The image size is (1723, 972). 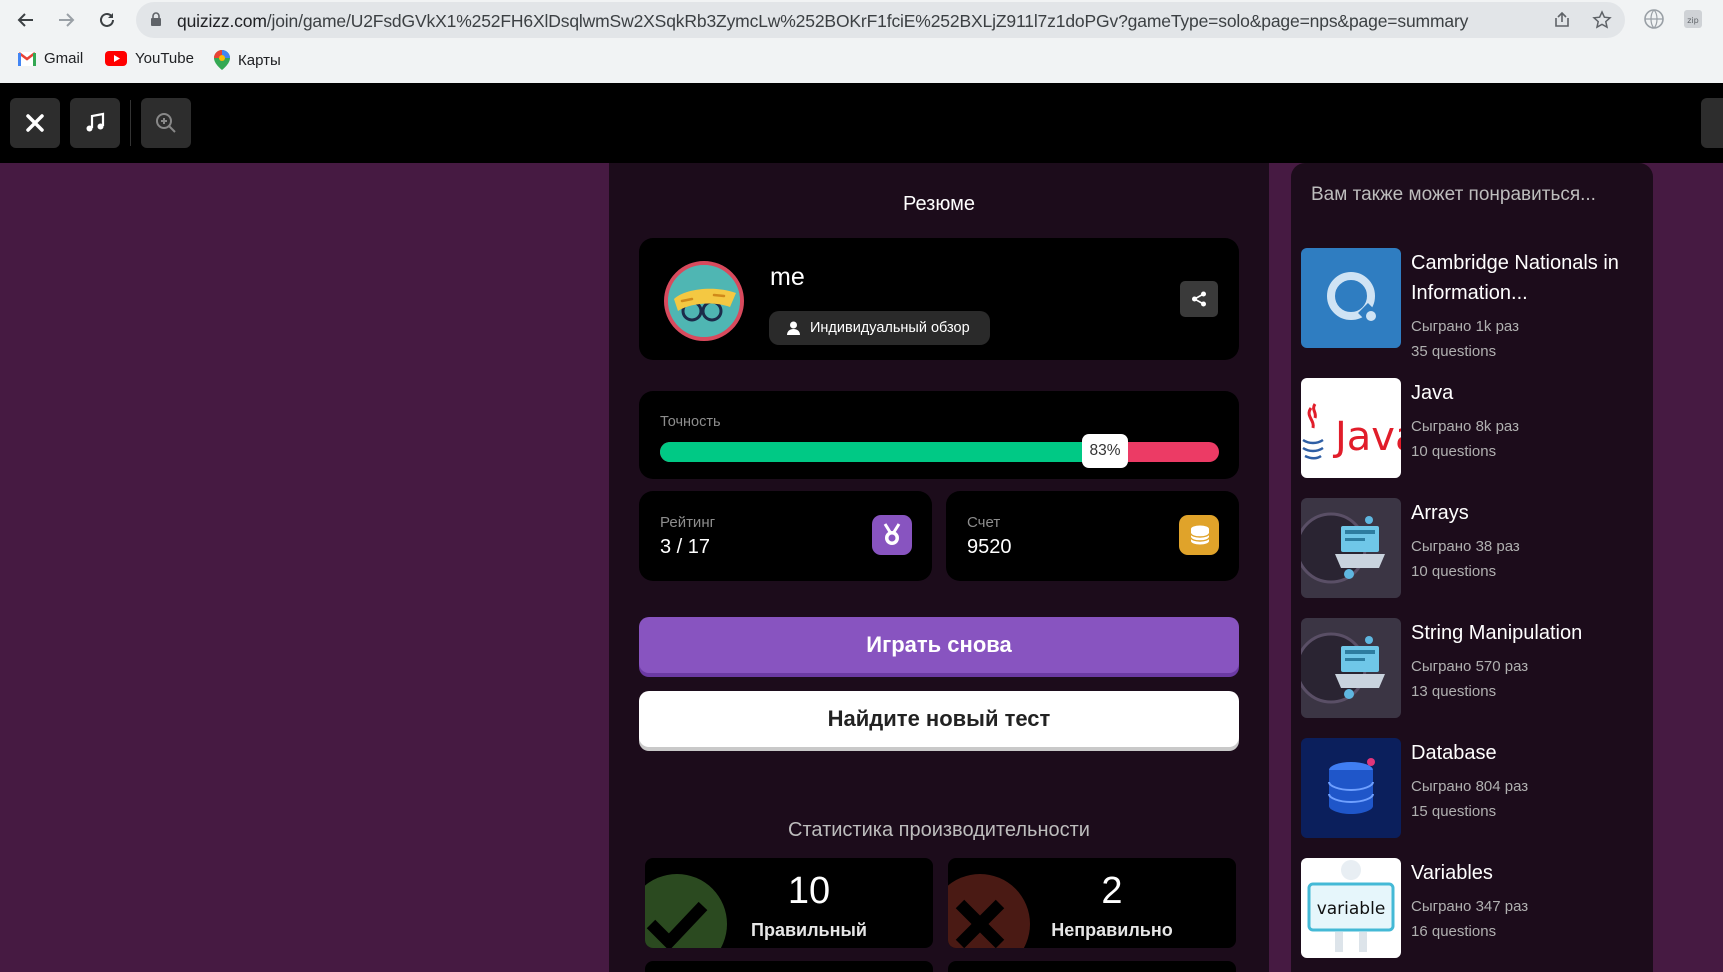 I want to click on individual-review-pill: Индивидуальный обзор, so click(x=879, y=328).